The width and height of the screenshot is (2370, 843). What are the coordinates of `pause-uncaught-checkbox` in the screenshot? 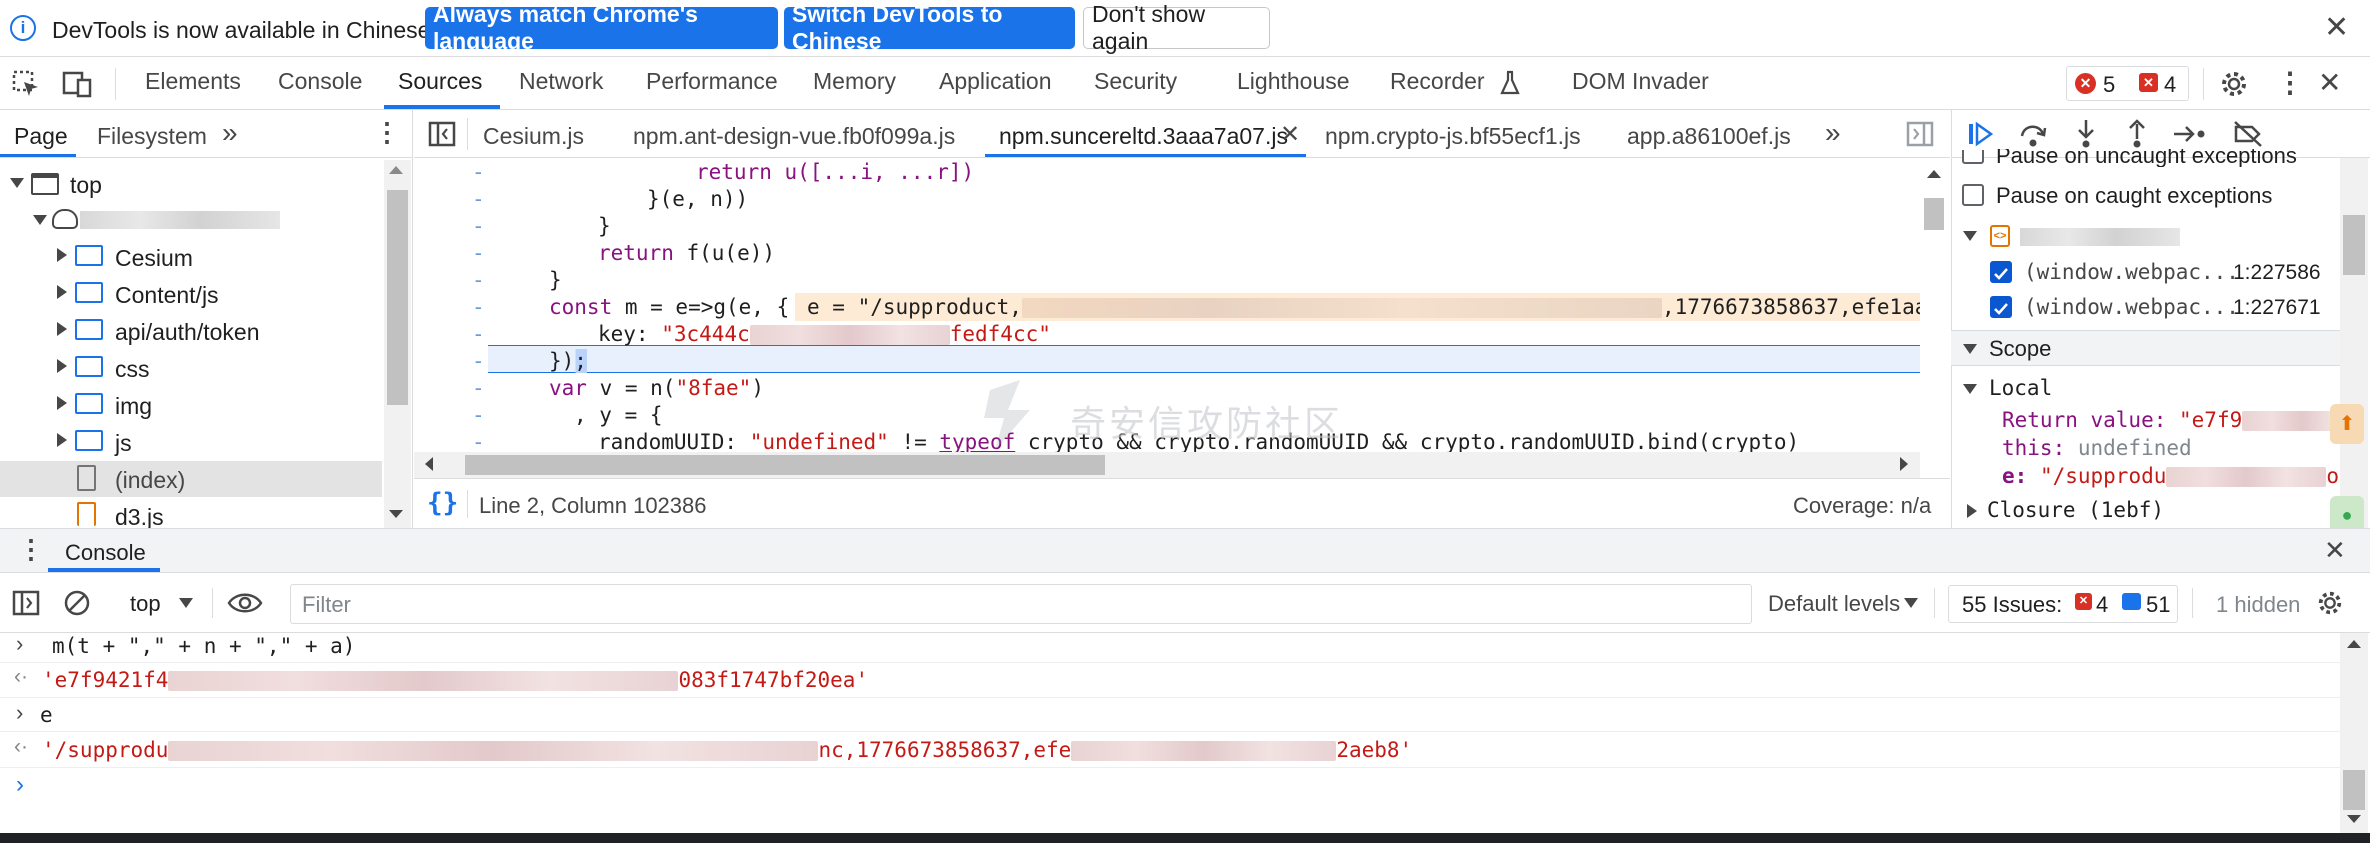 It's located at (1973, 157).